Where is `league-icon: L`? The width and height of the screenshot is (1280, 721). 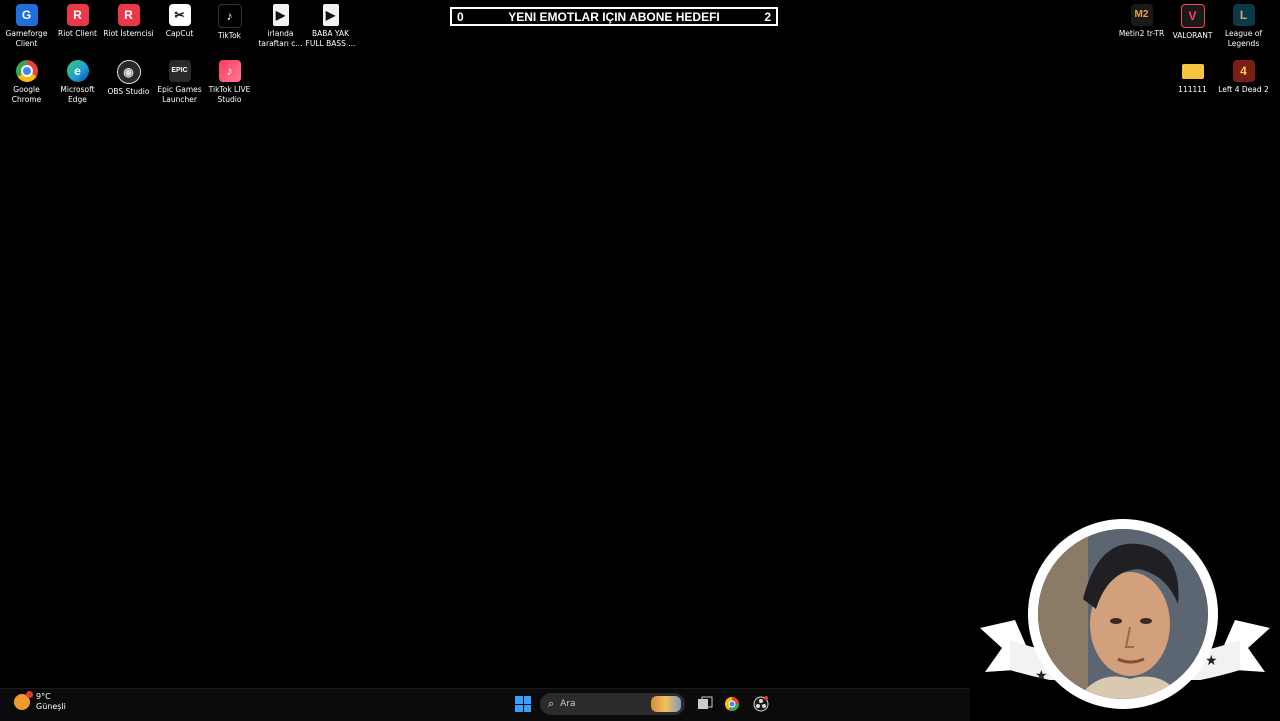 league-icon: L is located at coordinates (1243, 15).